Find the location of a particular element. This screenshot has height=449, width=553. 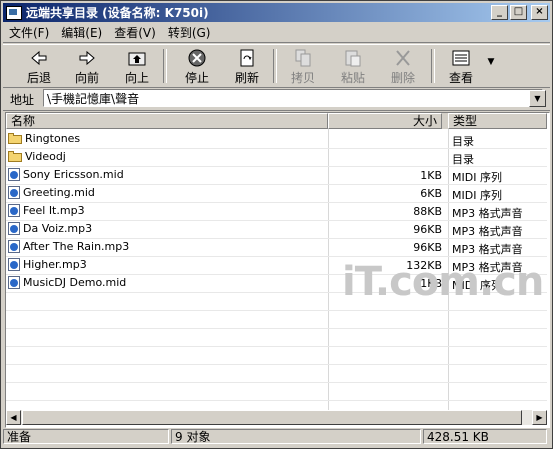

file-name-cell: Videodj is located at coordinates (37, 156).